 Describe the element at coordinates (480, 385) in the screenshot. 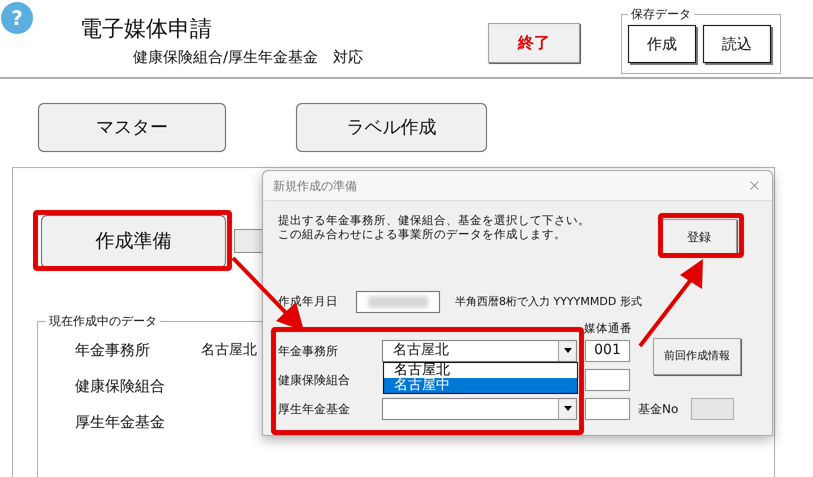

I see `dropdown-option: 名古屋中` at that location.